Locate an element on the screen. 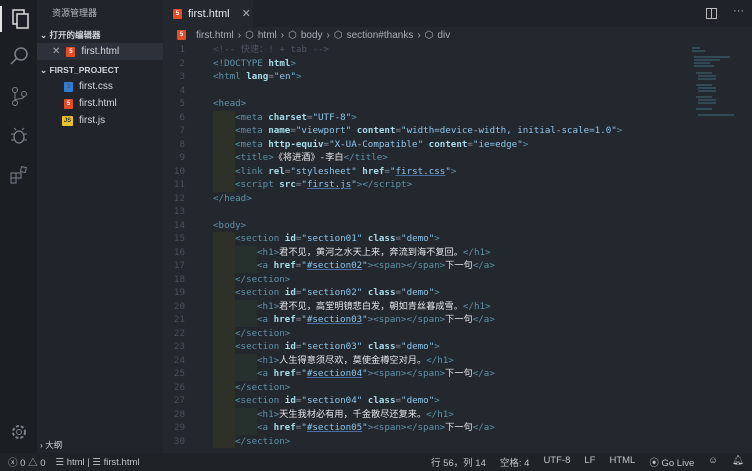 This screenshot has height=471, width=752. file-name: first.js is located at coordinates (92, 120).